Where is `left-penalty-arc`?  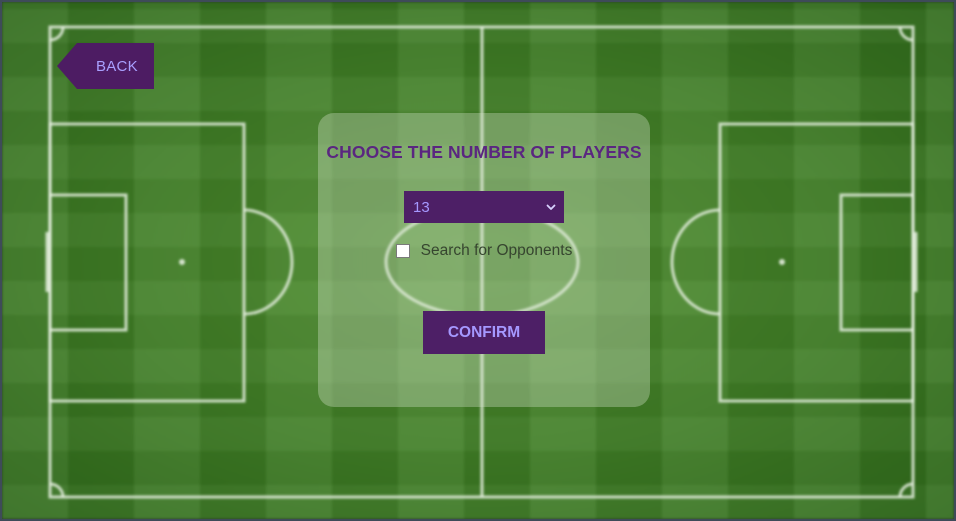
left-penalty-arc is located at coordinates (268, 262).